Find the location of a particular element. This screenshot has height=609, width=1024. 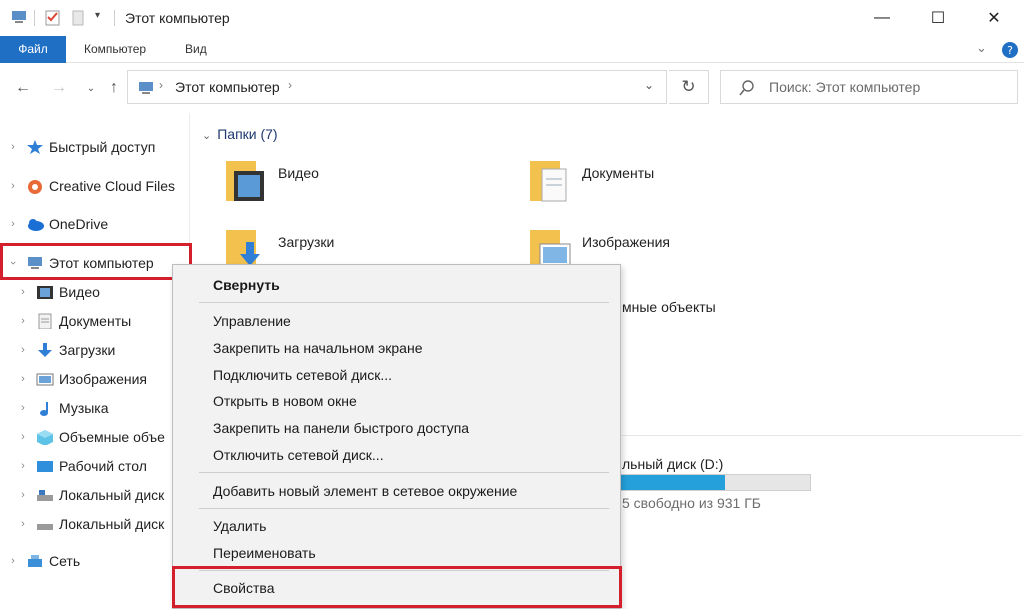

computer-icon is located at coordinates (146, 88).